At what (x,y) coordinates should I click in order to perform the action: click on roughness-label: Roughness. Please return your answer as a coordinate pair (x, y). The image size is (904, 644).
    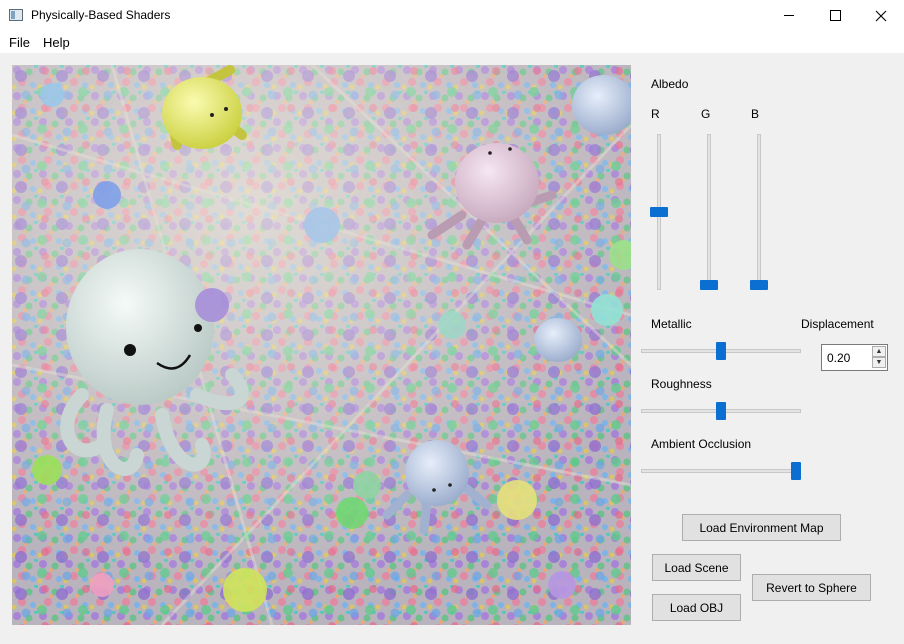
    Looking at the image, I should click on (681, 384).